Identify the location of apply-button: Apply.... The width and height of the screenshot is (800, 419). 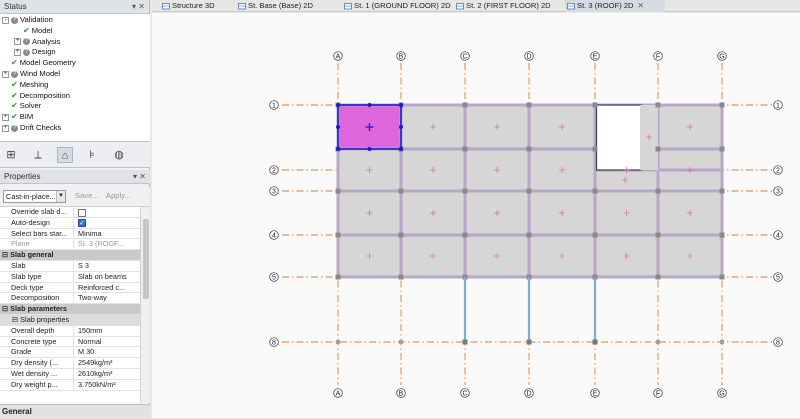
(118, 195).